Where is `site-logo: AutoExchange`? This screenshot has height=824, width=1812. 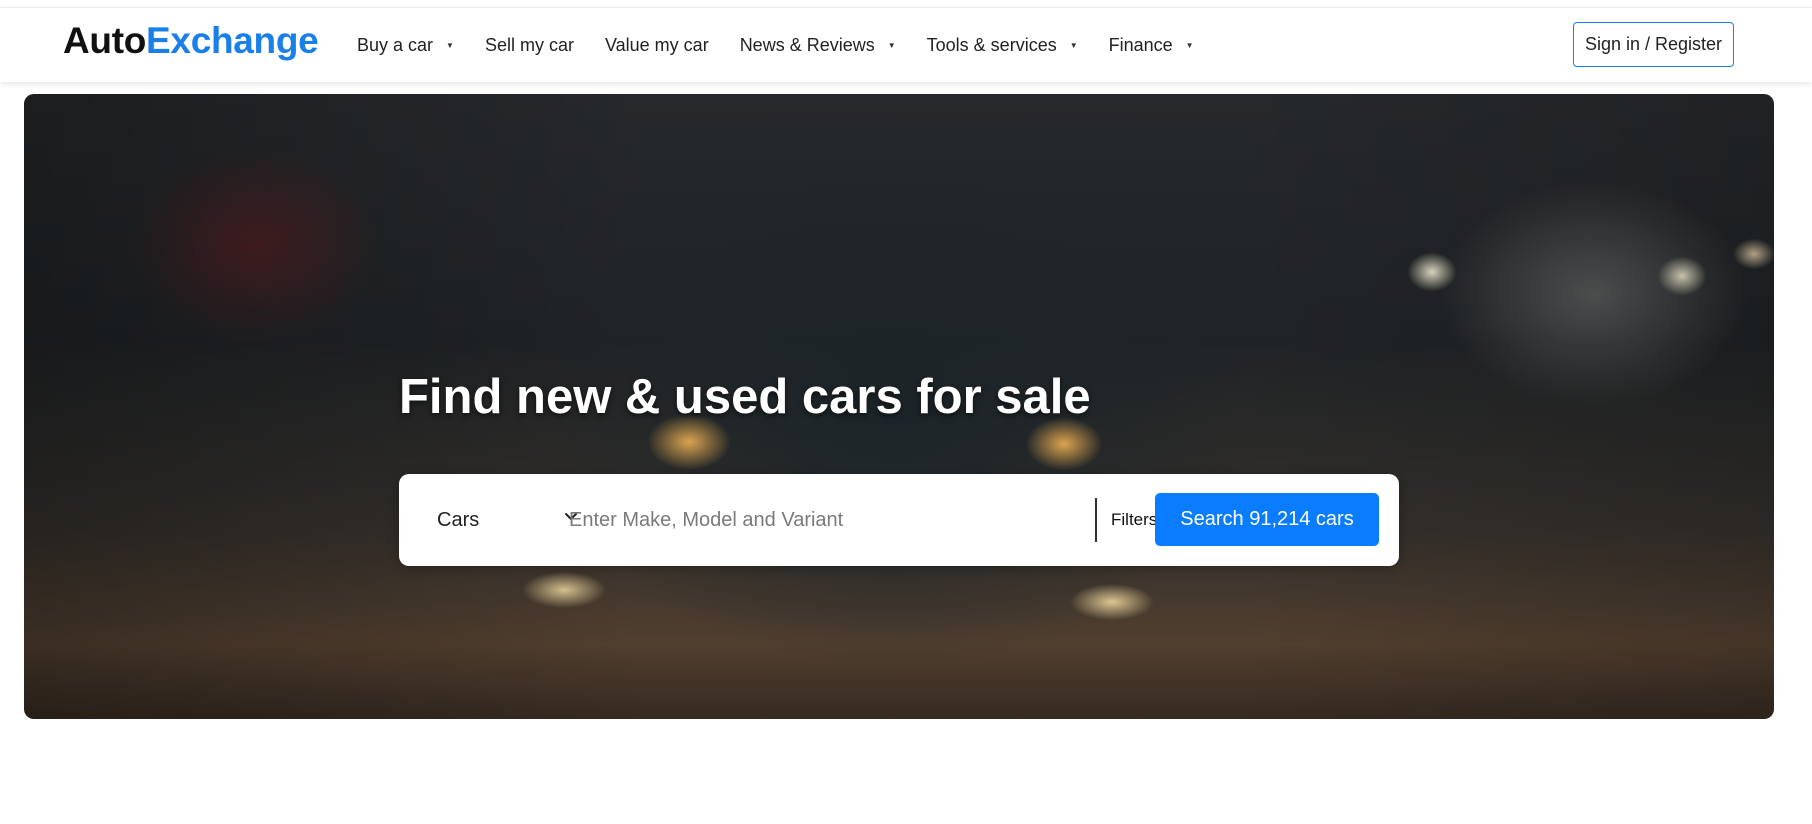
site-logo: AutoExchange is located at coordinates (191, 41).